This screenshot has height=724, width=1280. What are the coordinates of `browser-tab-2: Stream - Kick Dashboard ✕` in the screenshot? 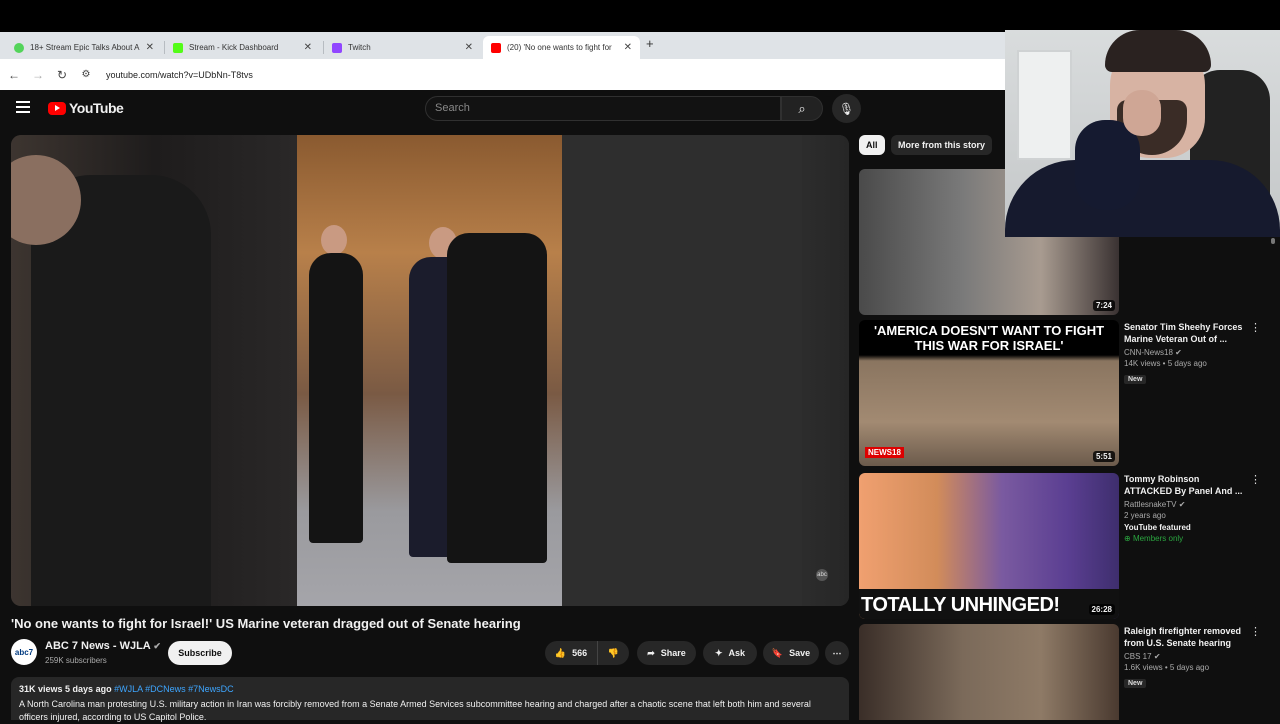 It's located at (242, 47).